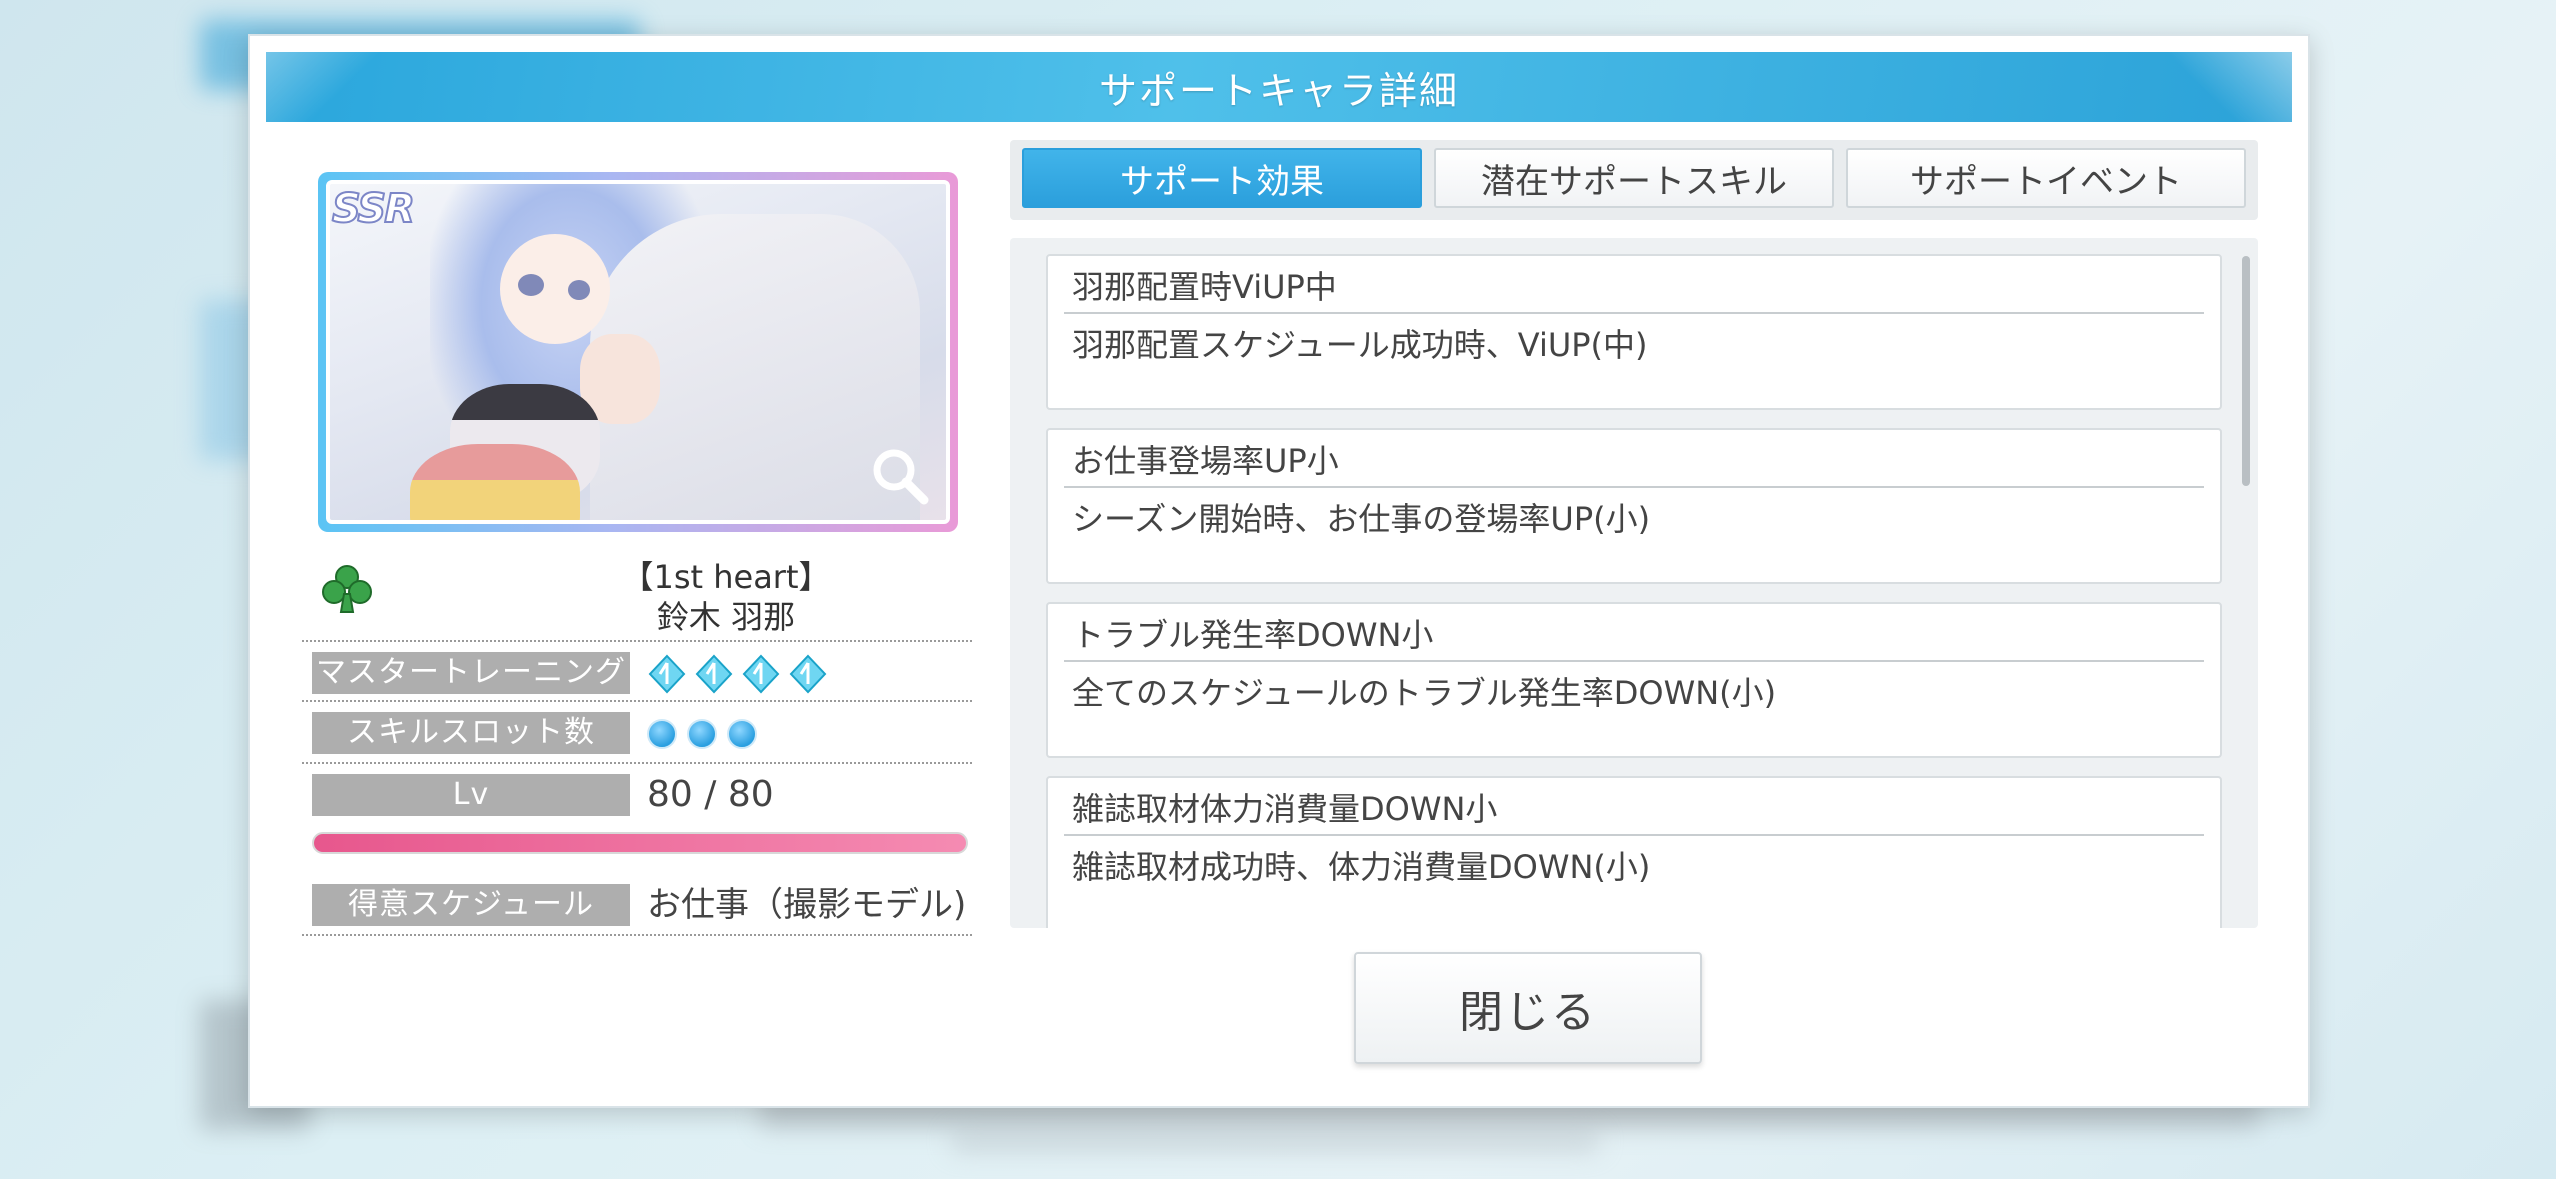 The height and width of the screenshot is (1179, 2556). What do you see at coordinates (471, 795) in the screenshot?
I see `level-label: Lv` at bounding box center [471, 795].